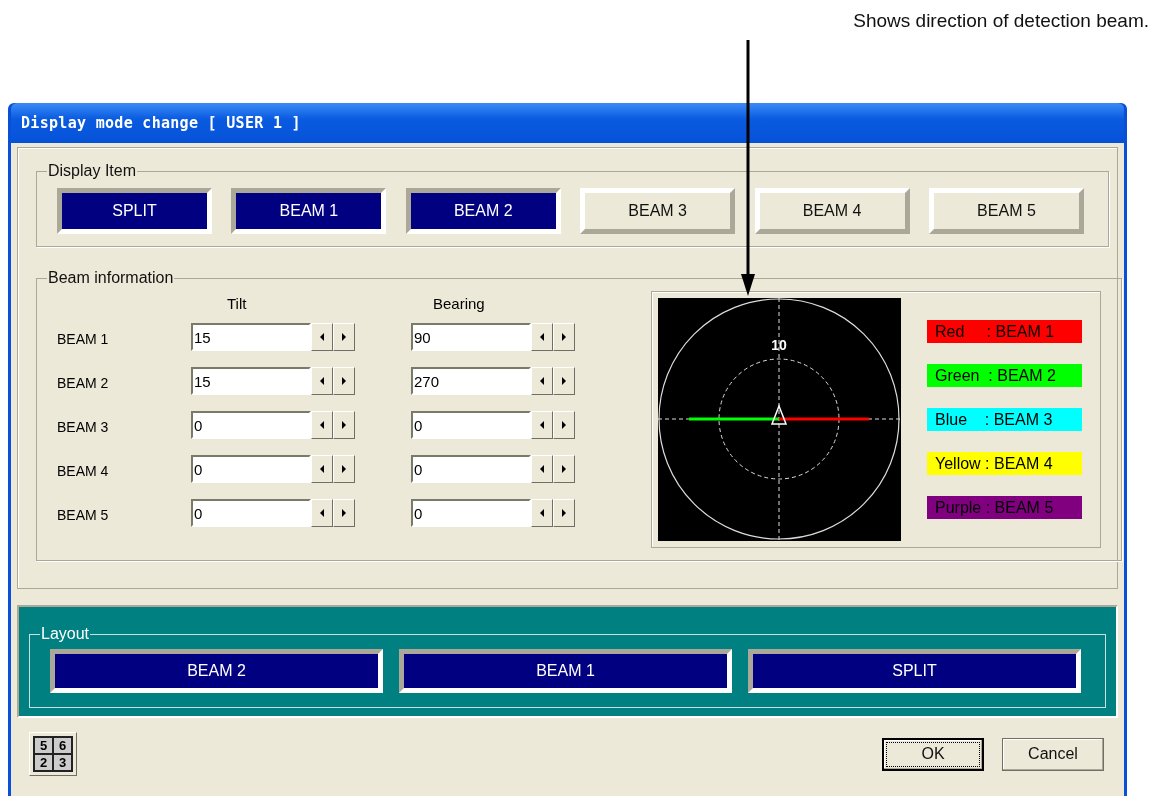 This screenshot has height=796, width=1161. I want to click on input-field: 90, so click(471, 337).